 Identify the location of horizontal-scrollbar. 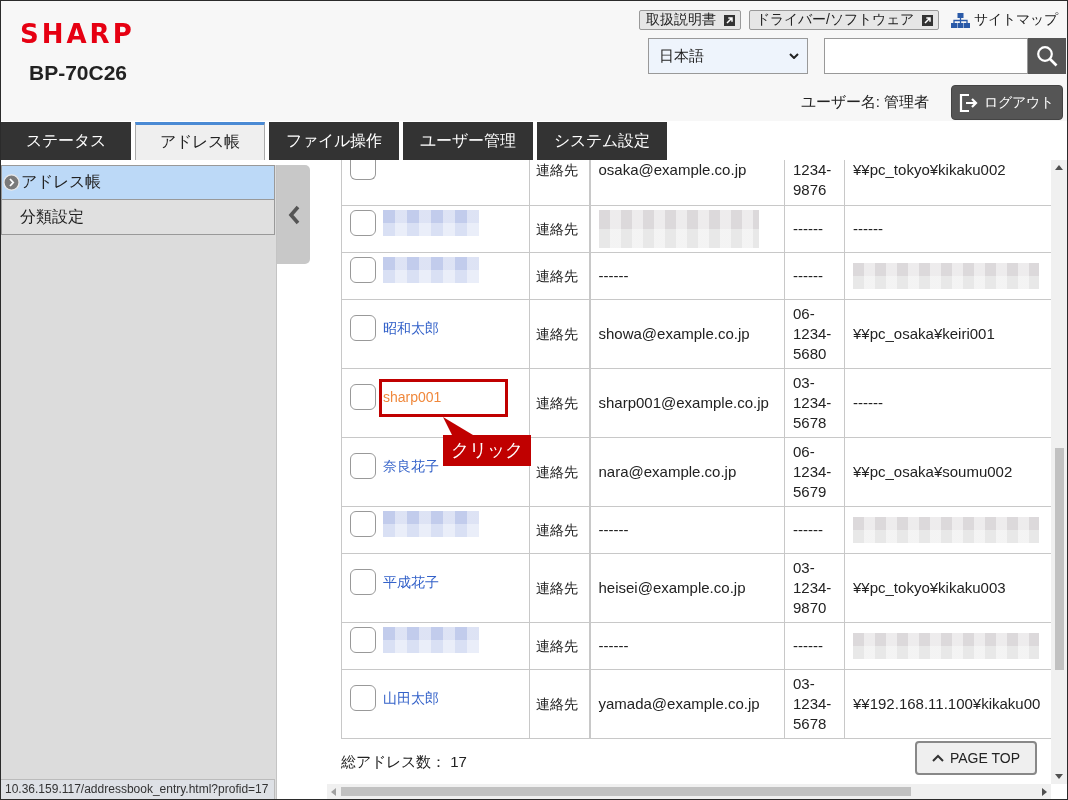
(689, 791).